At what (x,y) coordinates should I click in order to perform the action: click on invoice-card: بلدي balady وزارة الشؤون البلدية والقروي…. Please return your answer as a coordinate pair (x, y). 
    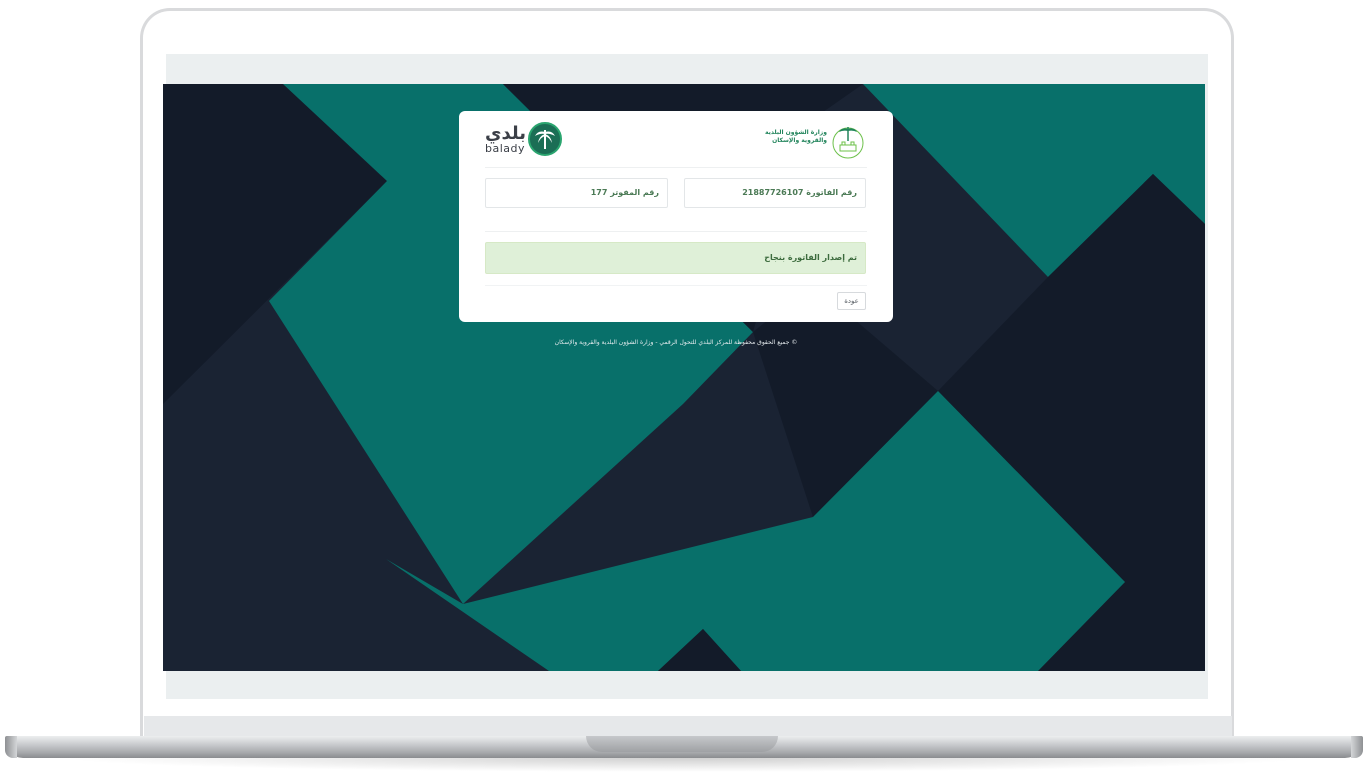
    Looking at the image, I should click on (676, 216).